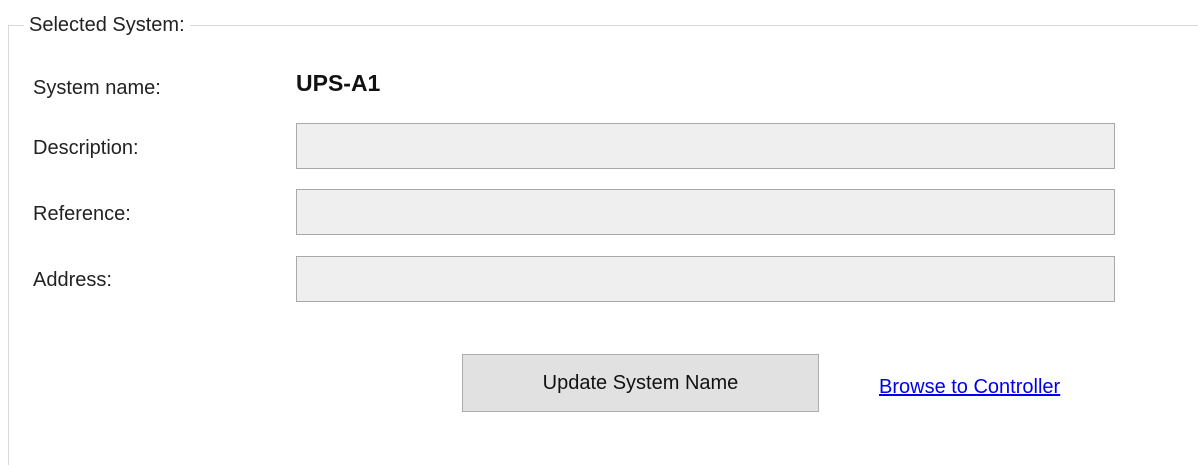 The height and width of the screenshot is (465, 1198). What do you see at coordinates (705, 212) in the screenshot?
I see `reference-field` at bounding box center [705, 212].